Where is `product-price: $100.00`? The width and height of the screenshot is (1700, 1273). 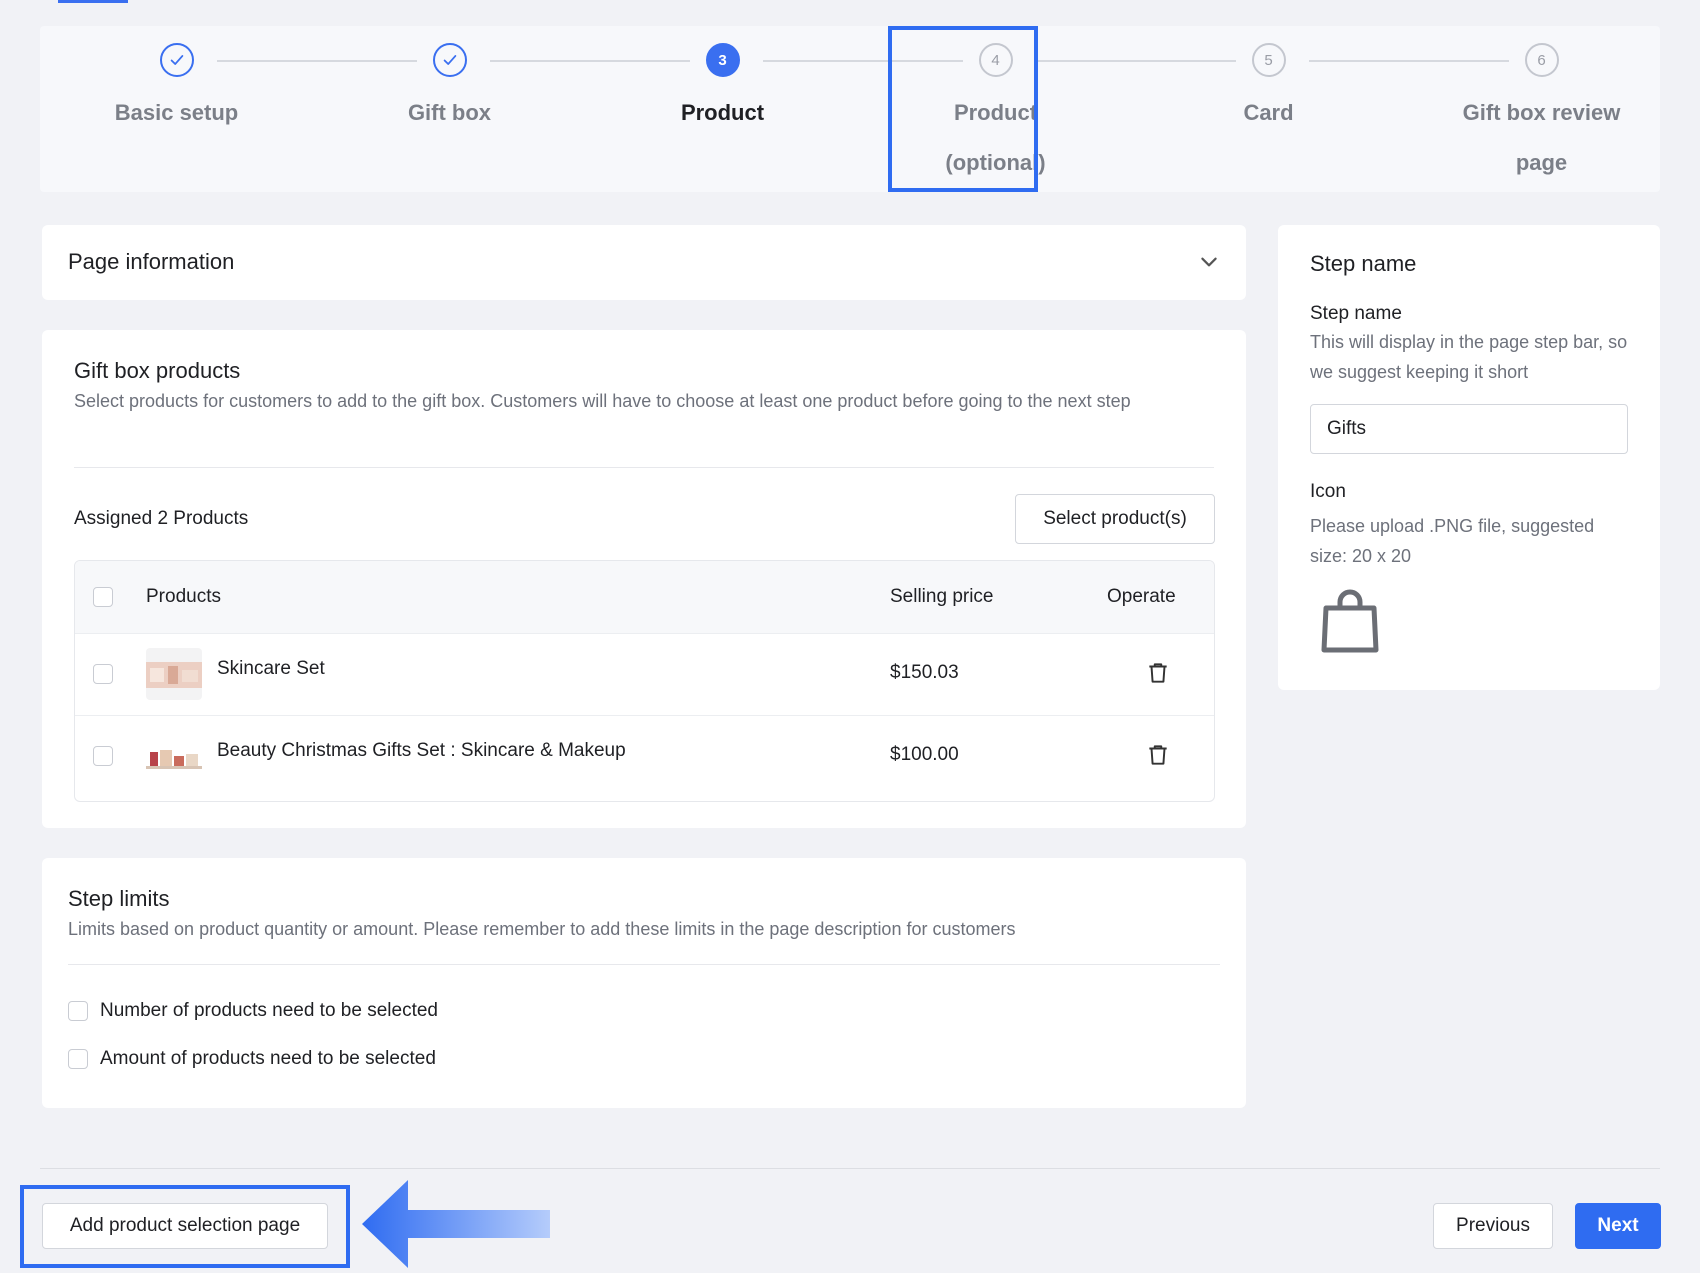 product-price: $100.00 is located at coordinates (924, 754).